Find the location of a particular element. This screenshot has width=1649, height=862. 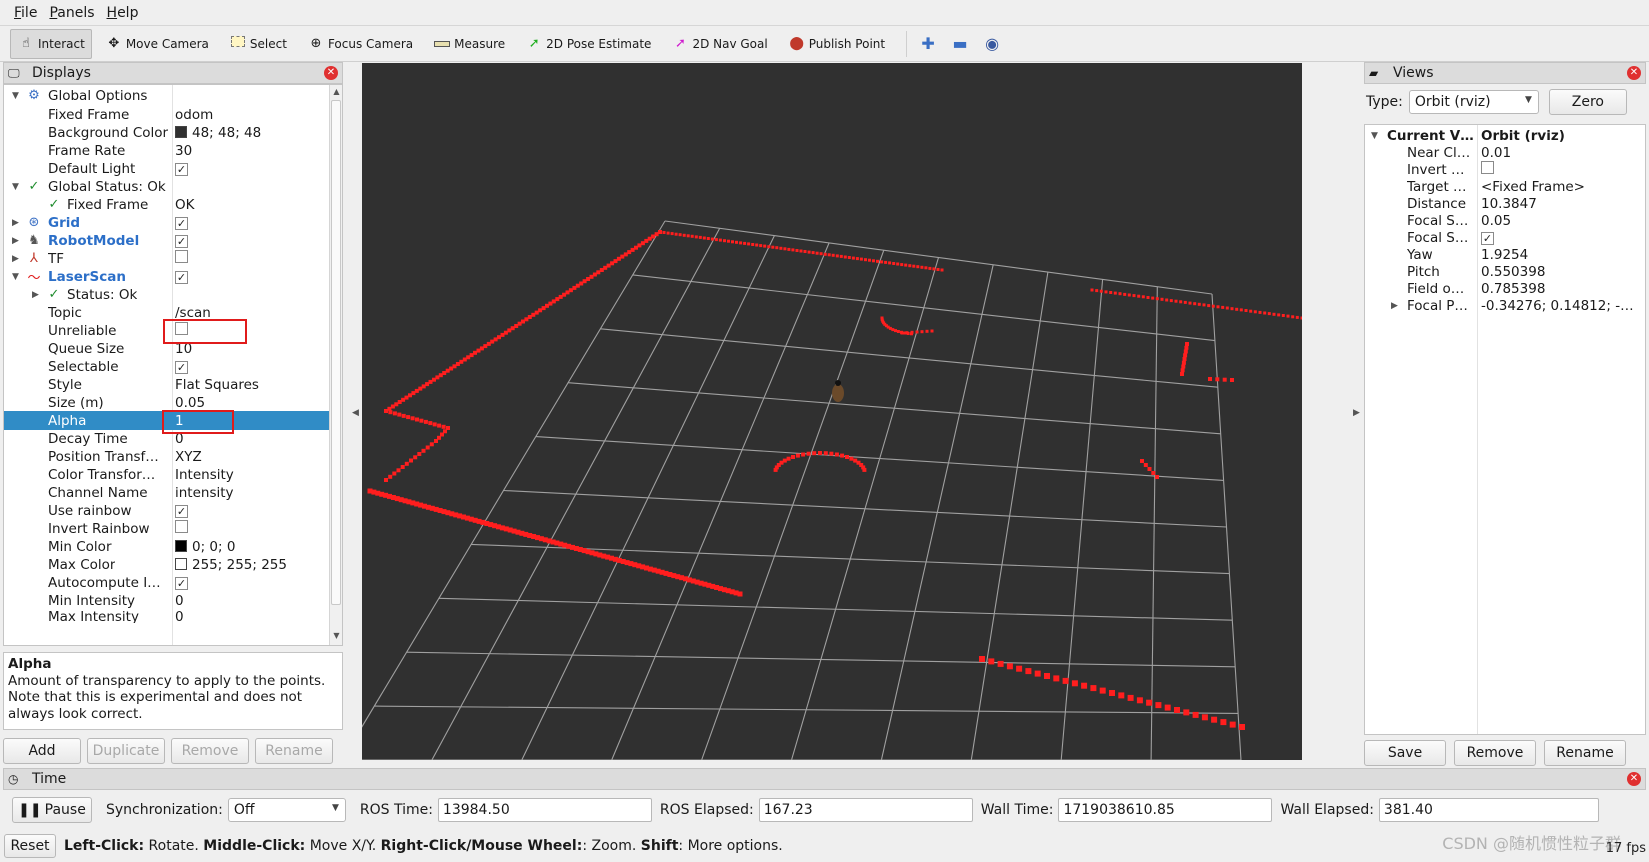

view-row-distance: Distance 10.3847 is located at coordinates (1505, 203).